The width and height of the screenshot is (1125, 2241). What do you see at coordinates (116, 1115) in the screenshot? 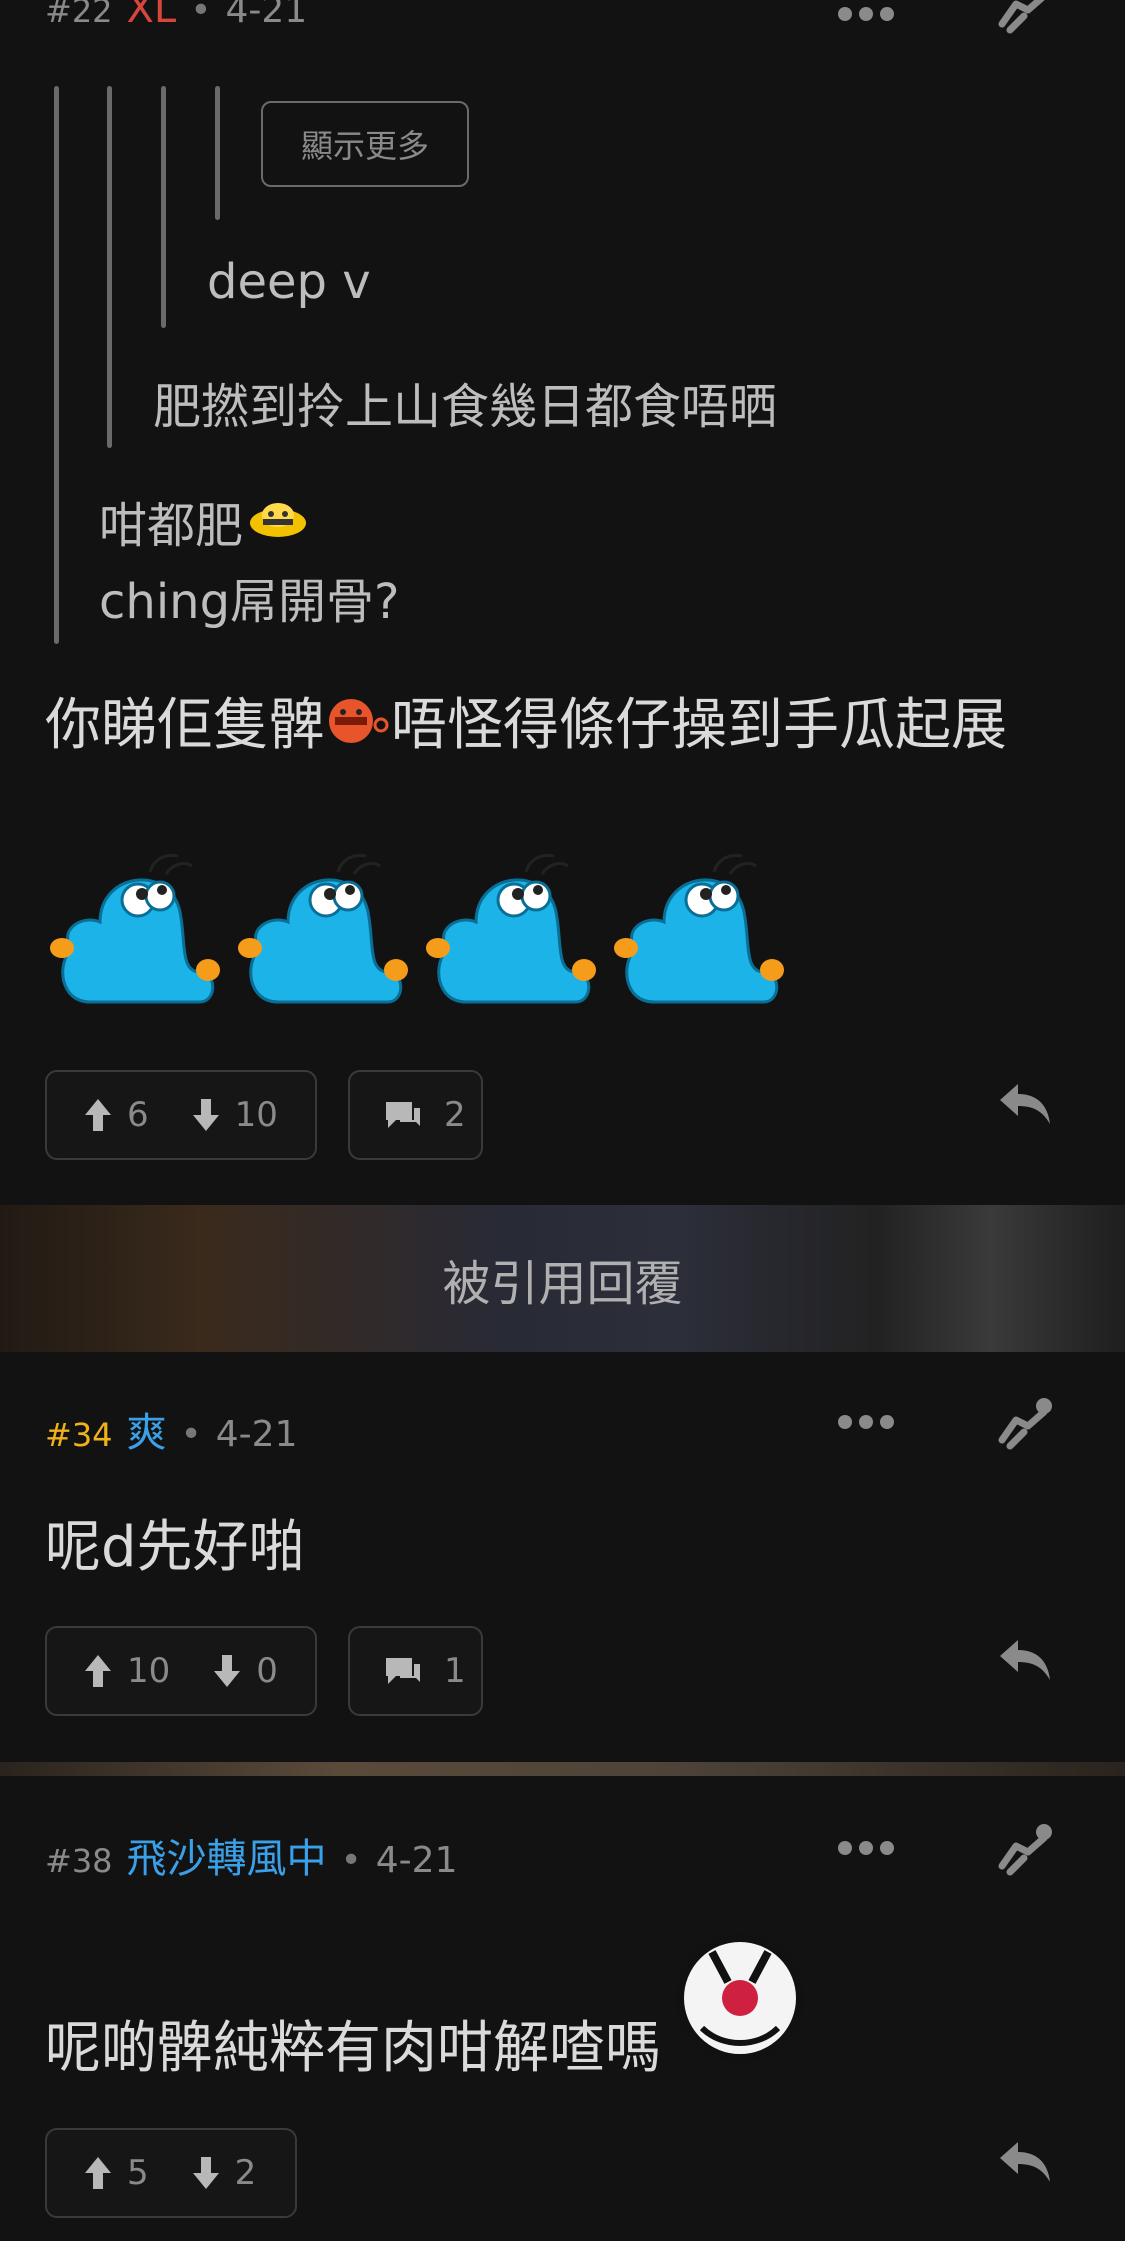
I see `upvote-button: 6` at bounding box center [116, 1115].